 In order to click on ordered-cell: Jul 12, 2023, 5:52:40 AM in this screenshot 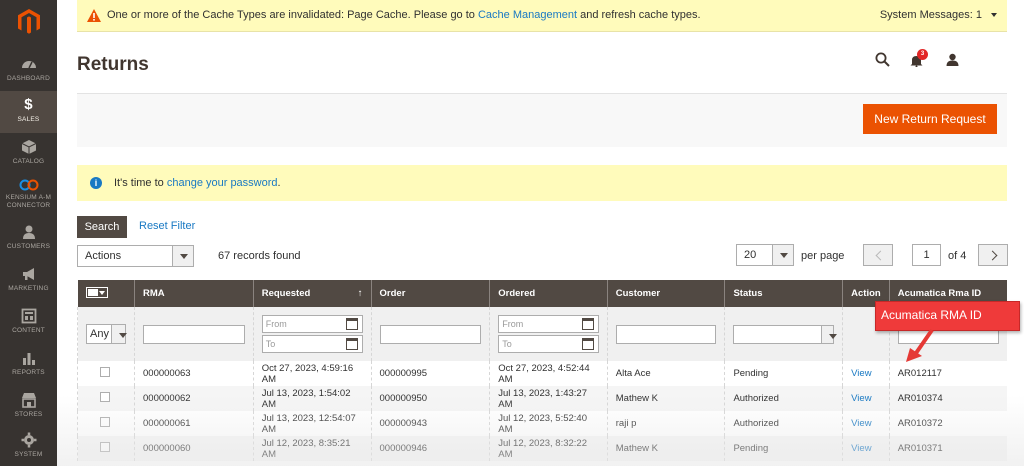, I will do `click(548, 423)`.